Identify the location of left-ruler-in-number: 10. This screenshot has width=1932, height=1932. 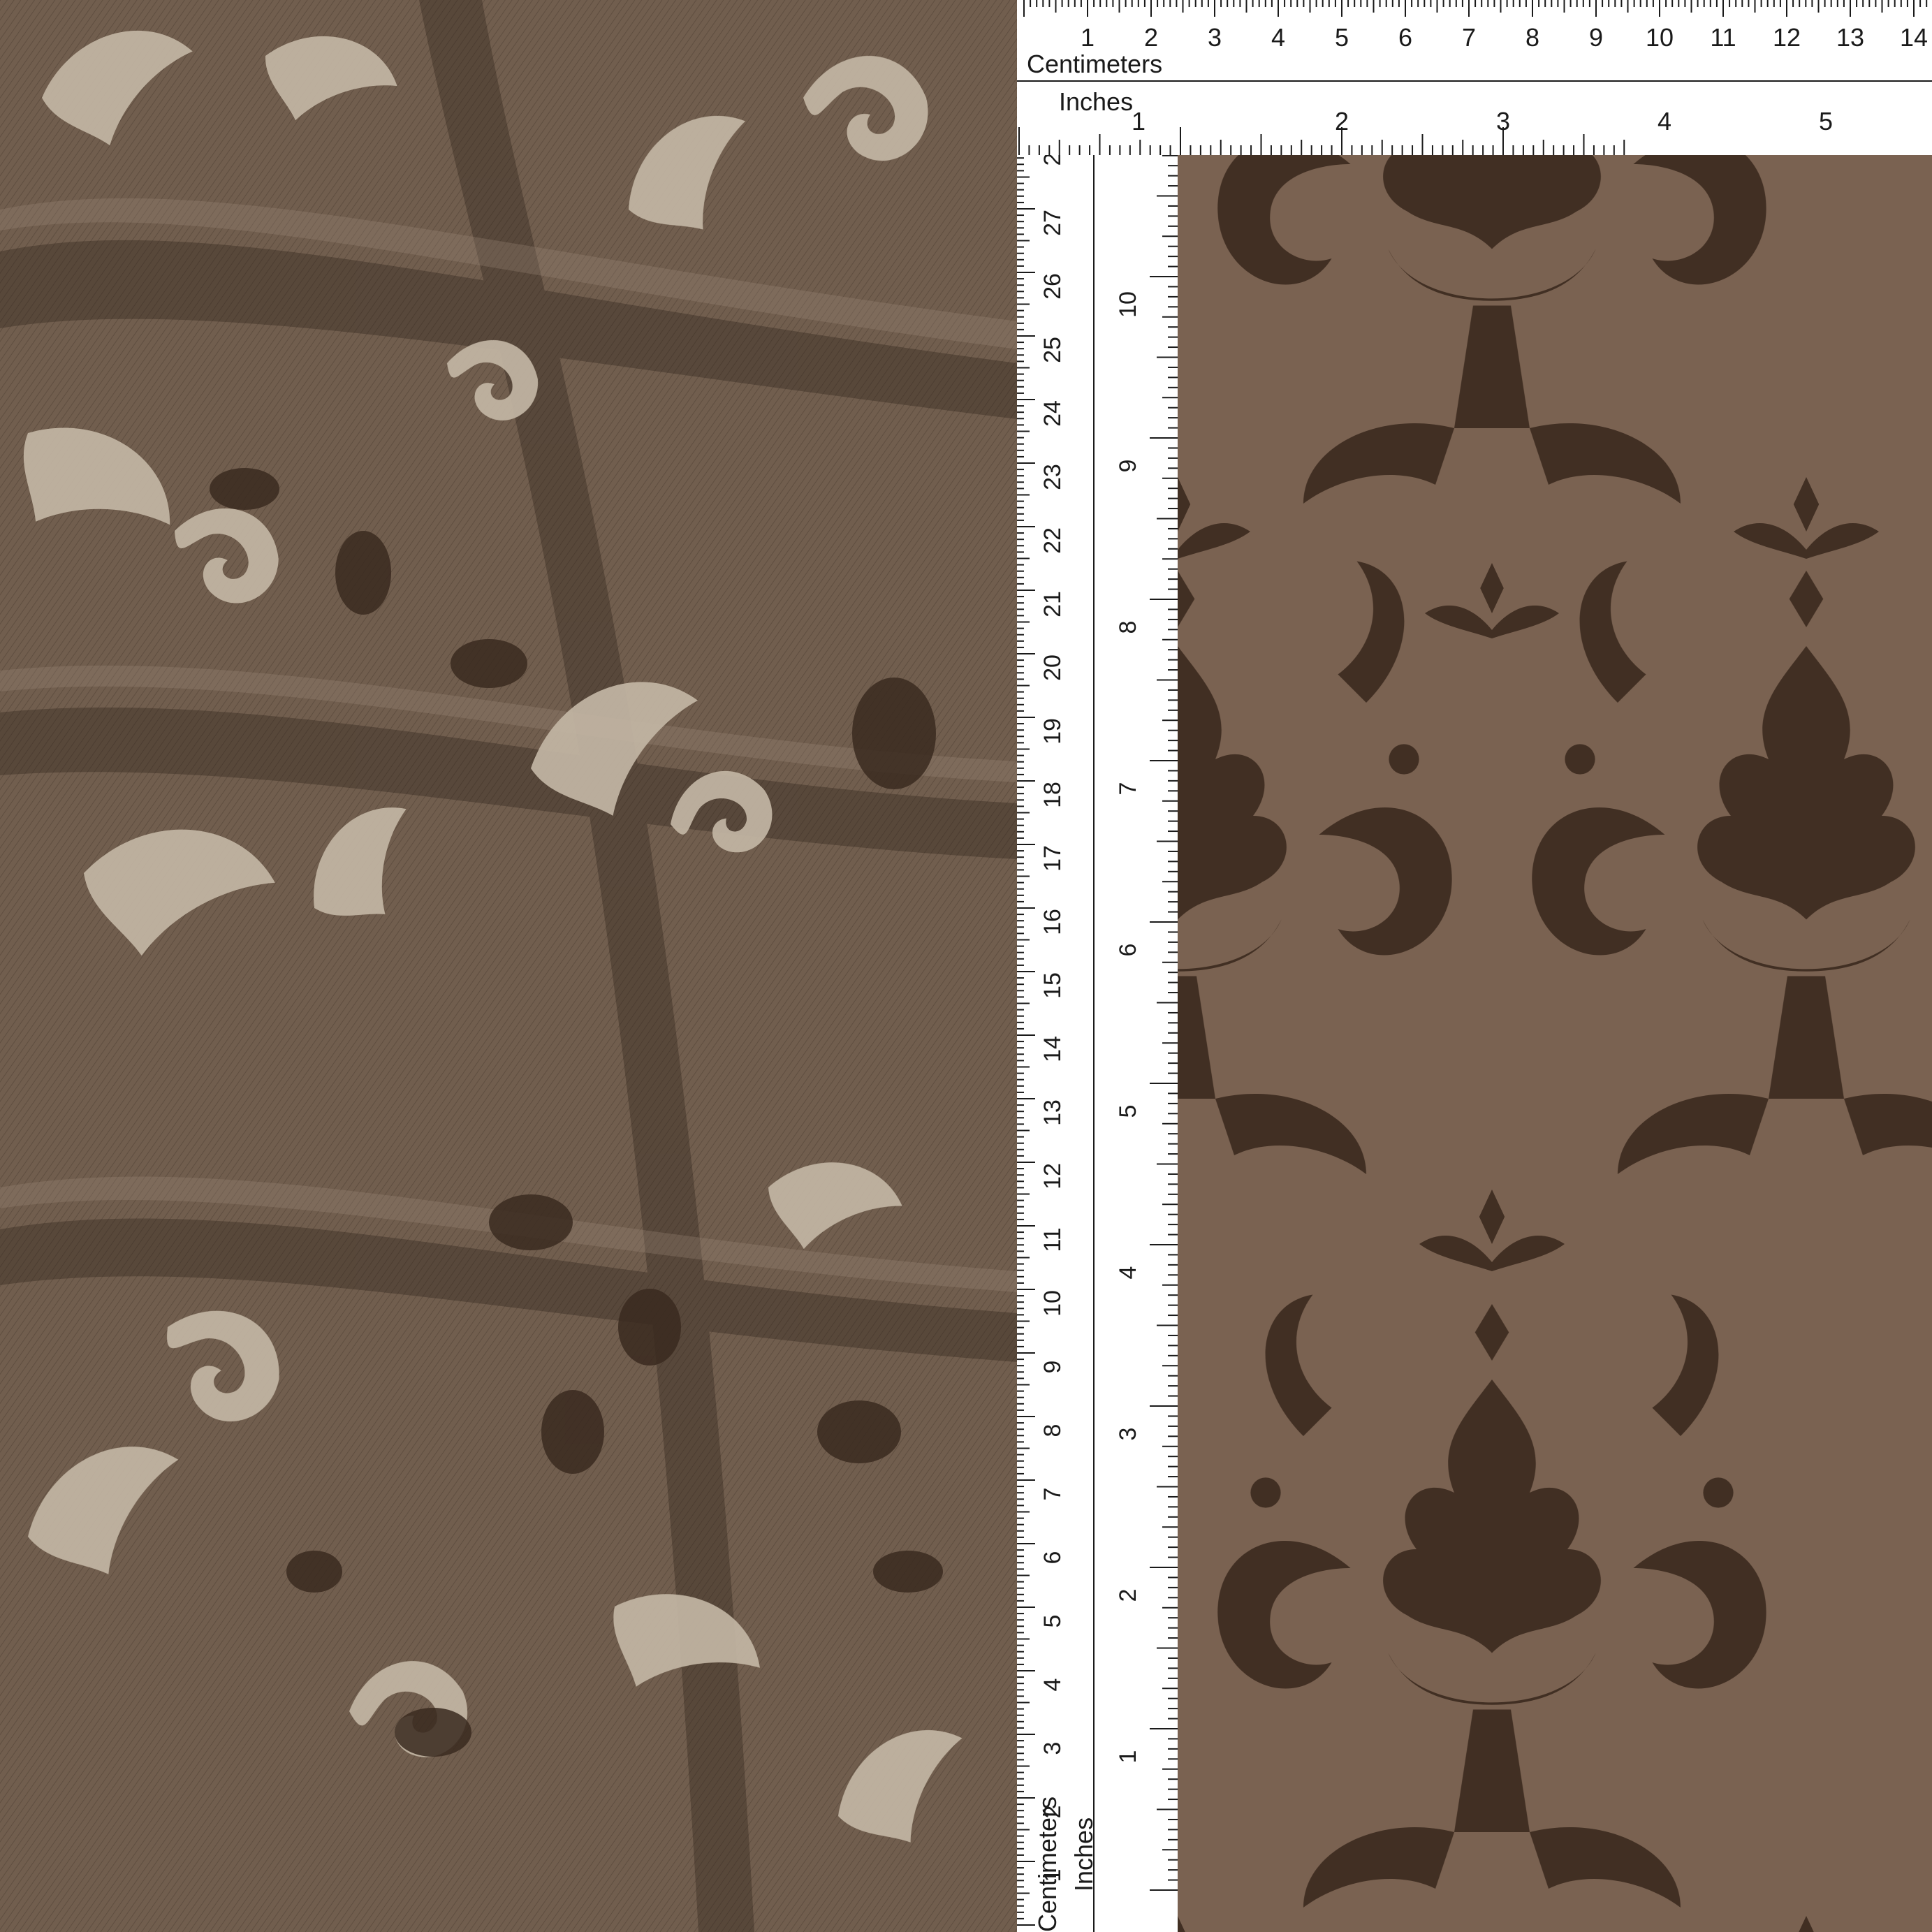
(1128, 304).